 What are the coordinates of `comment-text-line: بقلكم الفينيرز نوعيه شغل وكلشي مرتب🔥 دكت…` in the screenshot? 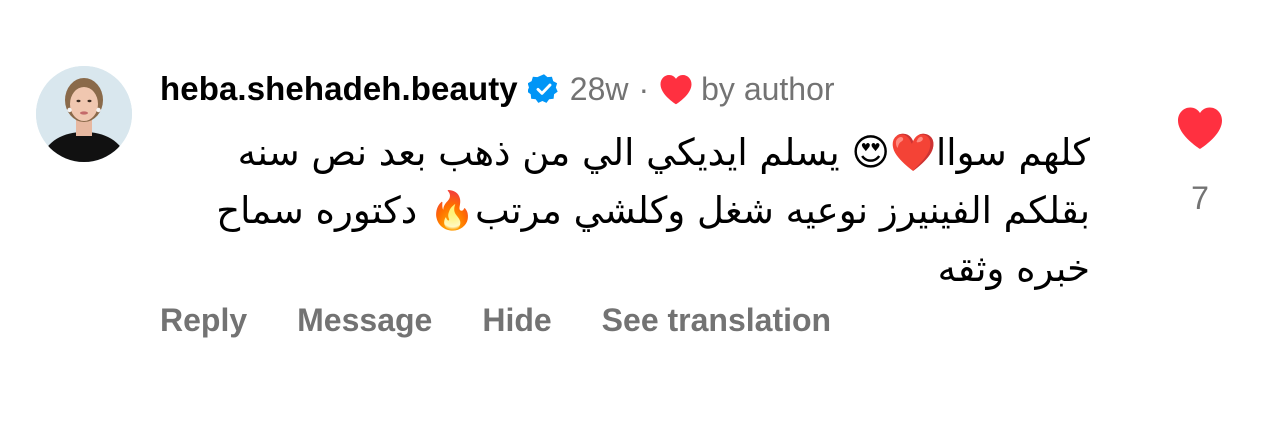 It's located at (653, 210).